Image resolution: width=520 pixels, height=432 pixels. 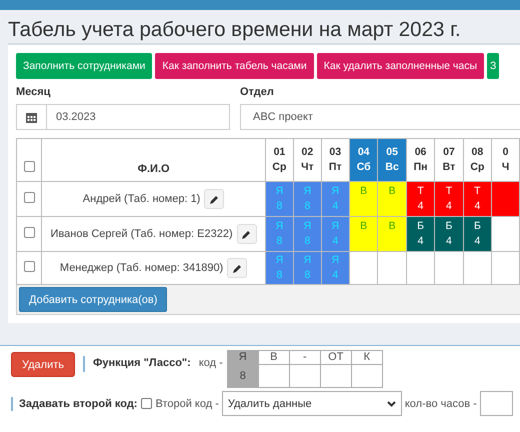 What do you see at coordinates (141, 199) in the screenshot?
I see `employee-name: Андрей (Таб. номер: 1)` at bounding box center [141, 199].